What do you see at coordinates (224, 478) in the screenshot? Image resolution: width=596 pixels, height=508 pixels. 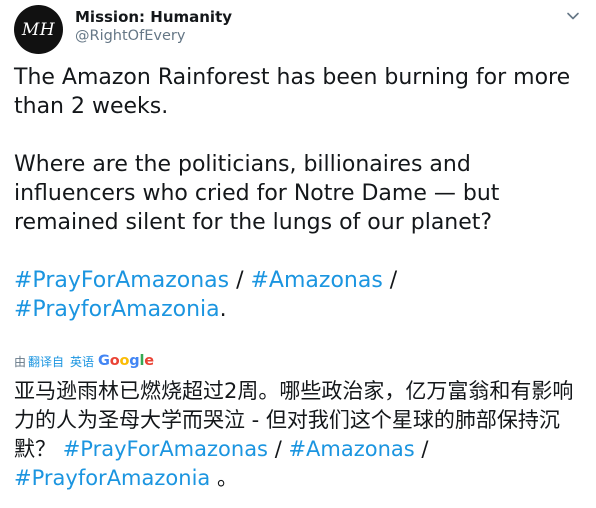 I see `hashtag-end: 。` at bounding box center [224, 478].